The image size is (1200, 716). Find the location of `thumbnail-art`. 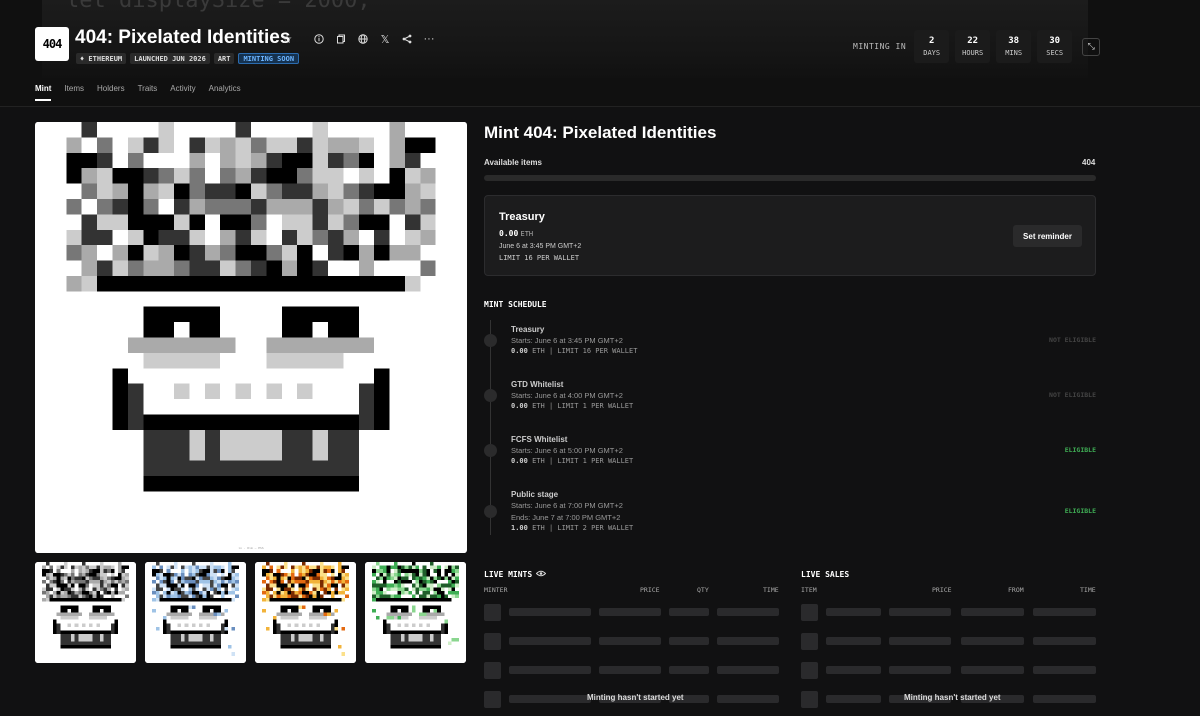

thumbnail-art is located at coordinates (305, 612).